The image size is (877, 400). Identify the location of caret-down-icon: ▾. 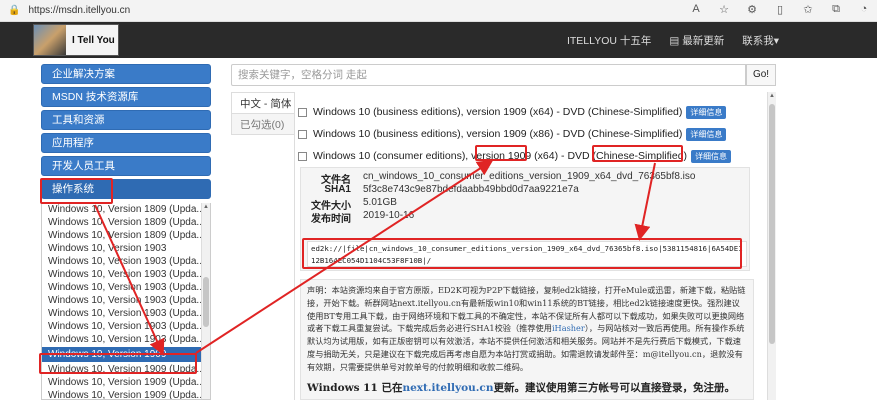
(776, 41).